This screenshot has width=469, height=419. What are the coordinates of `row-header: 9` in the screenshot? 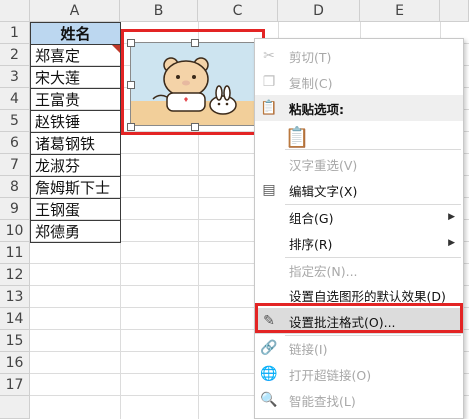 It's located at (15, 209).